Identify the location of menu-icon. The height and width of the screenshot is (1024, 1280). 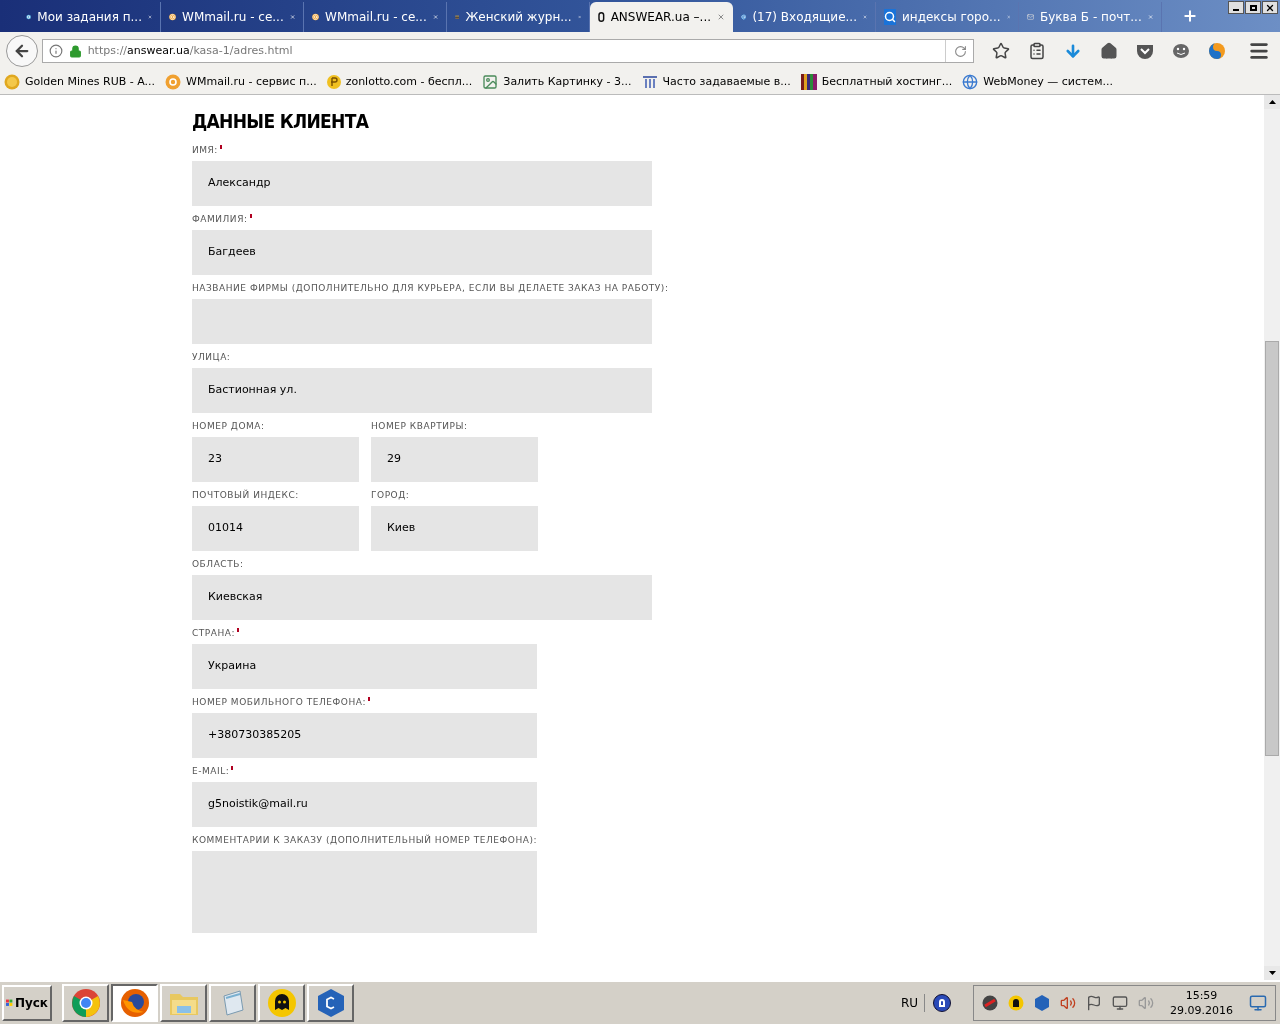
(1259, 51).